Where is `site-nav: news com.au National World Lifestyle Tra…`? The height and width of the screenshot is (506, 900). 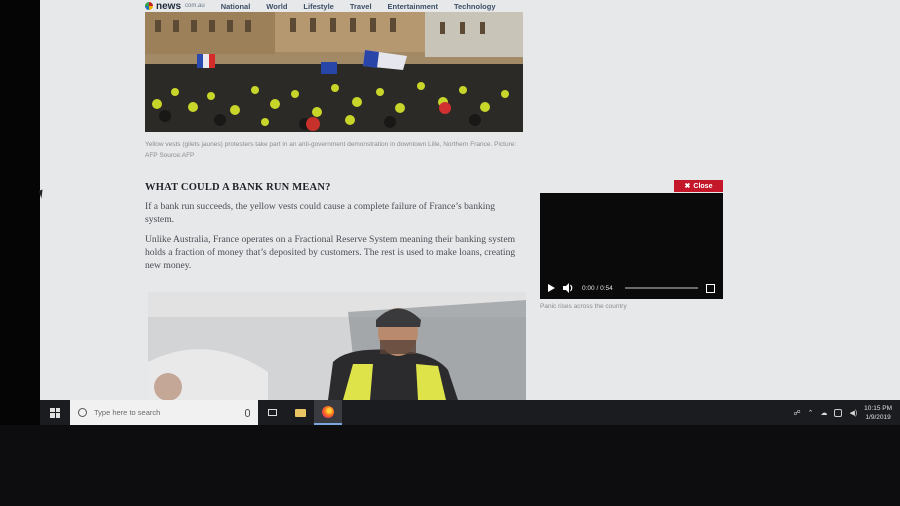
site-nav: news com.au National World Lifestyle Tra… is located at coordinates (320, 6).